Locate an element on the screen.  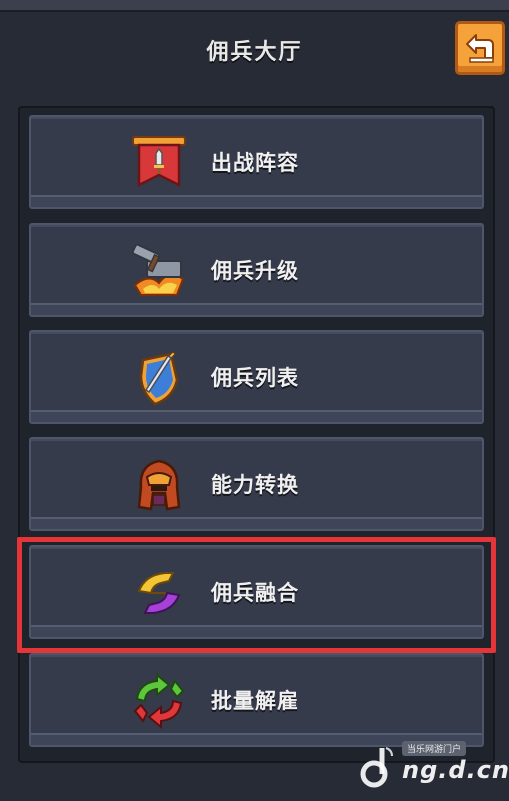
batch-dismiss-button: 批量解雇 is located at coordinates (256, 700).